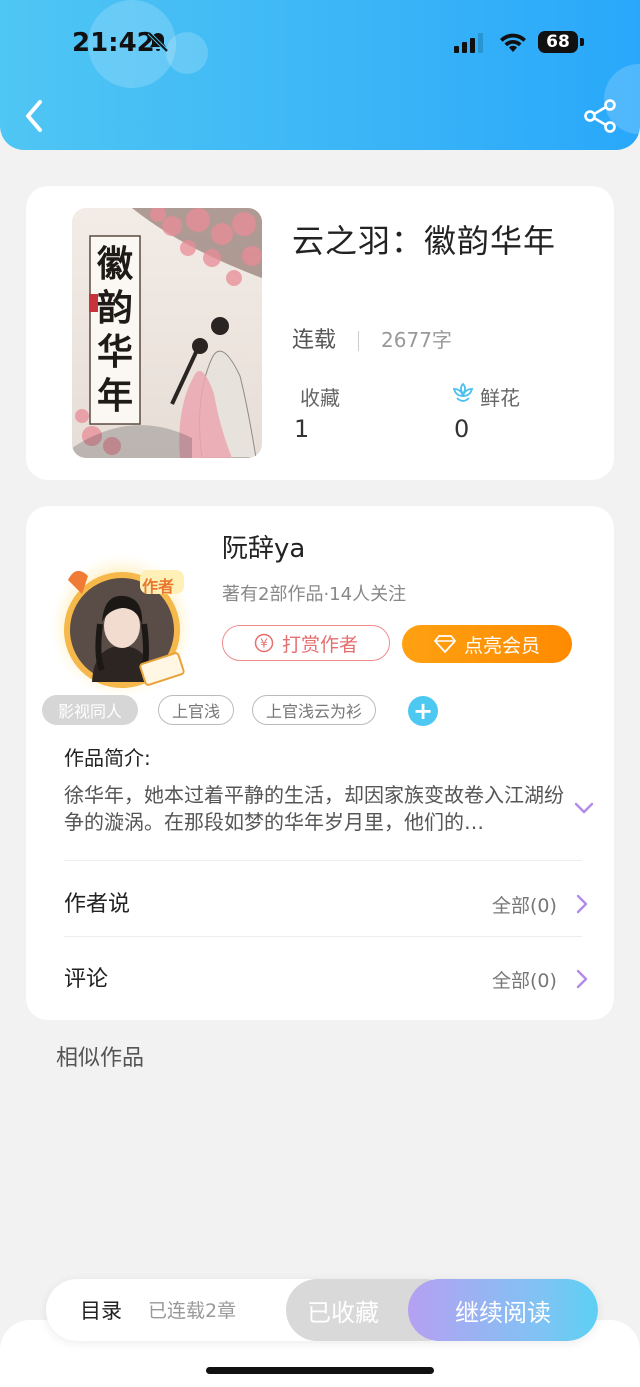  Describe the element at coordinates (158, 586) in the screenshot. I see `author-badge: 作者` at that location.